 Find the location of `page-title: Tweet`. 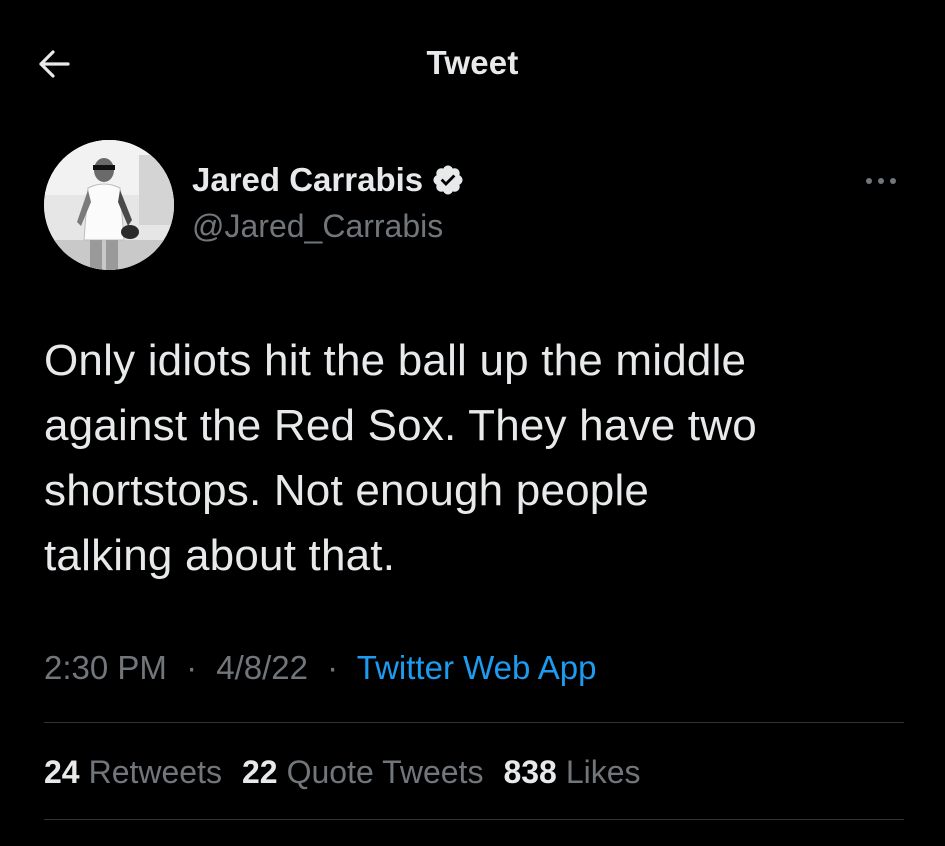

page-title: Tweet is located at coordinates (472, 62).